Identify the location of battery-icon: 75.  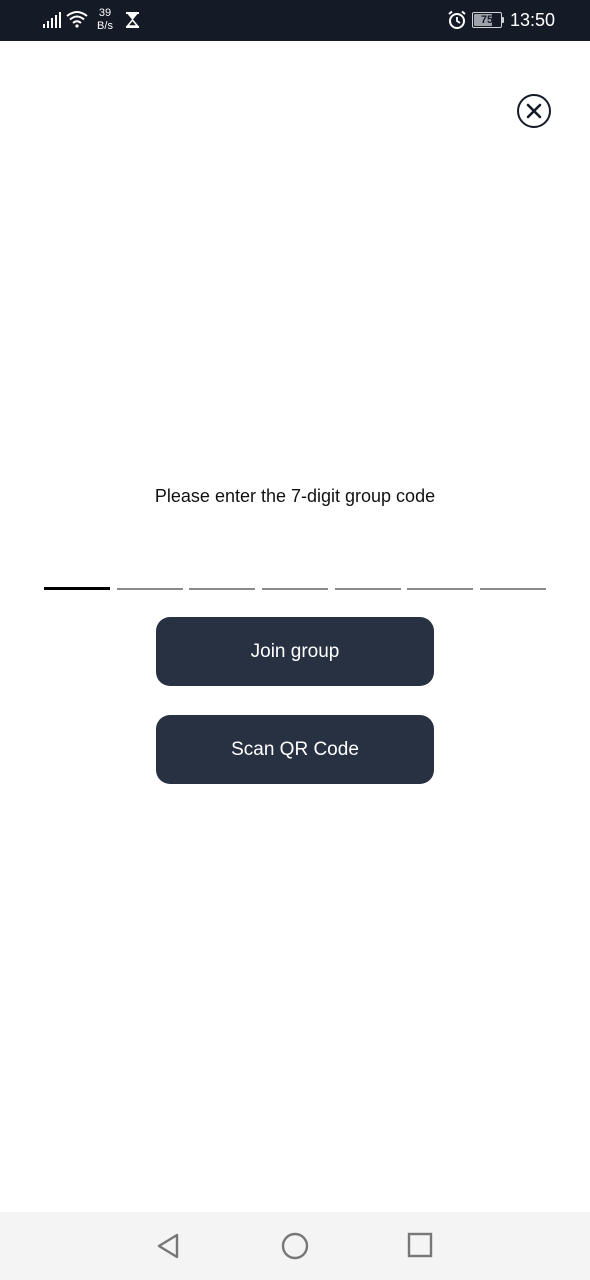
(490, 20).